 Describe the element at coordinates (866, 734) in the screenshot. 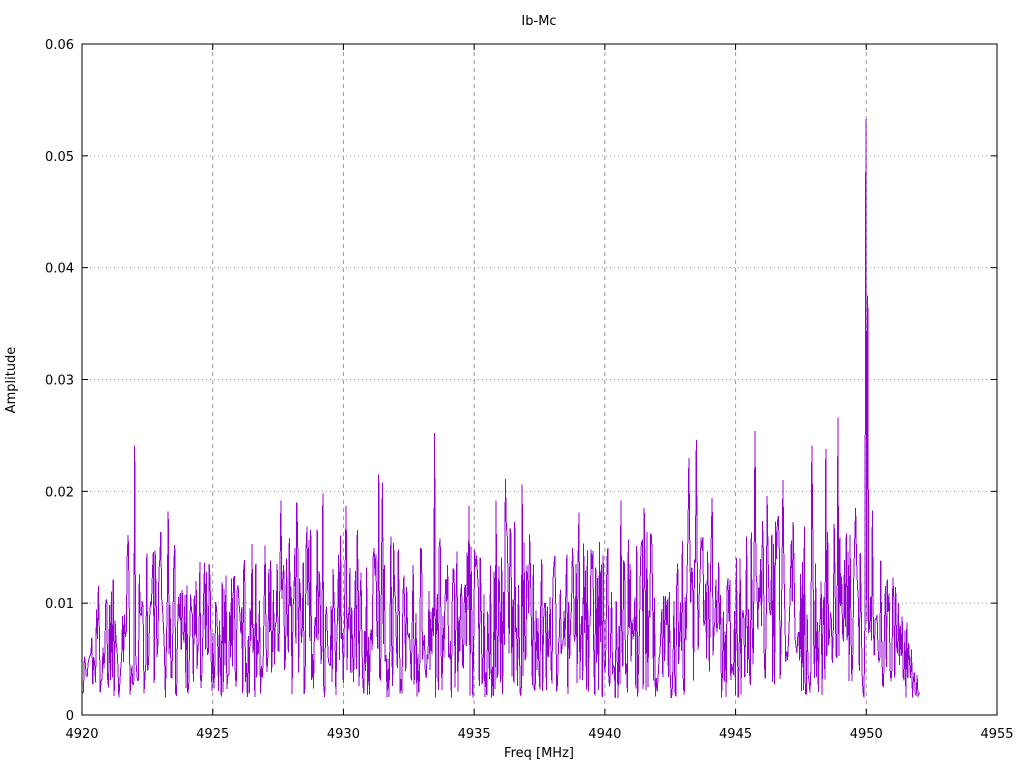

I see `x-tick-label: 4950` at that location.